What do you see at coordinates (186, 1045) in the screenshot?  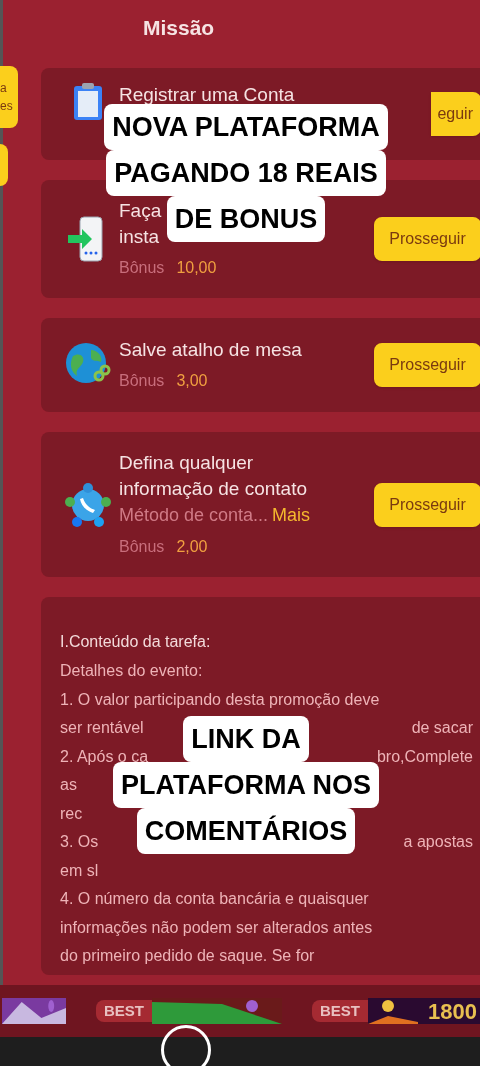 I see `close-button` at bounding box center [186, 1045].